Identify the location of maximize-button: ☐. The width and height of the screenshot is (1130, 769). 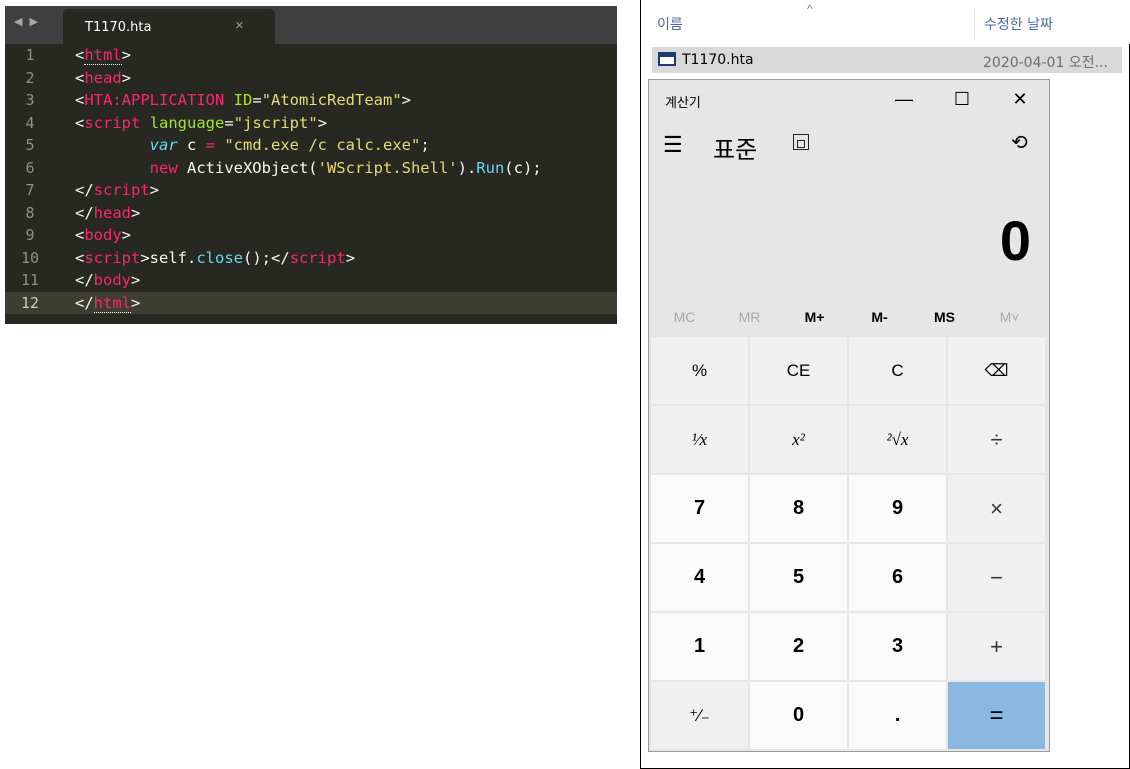
(962, 99).